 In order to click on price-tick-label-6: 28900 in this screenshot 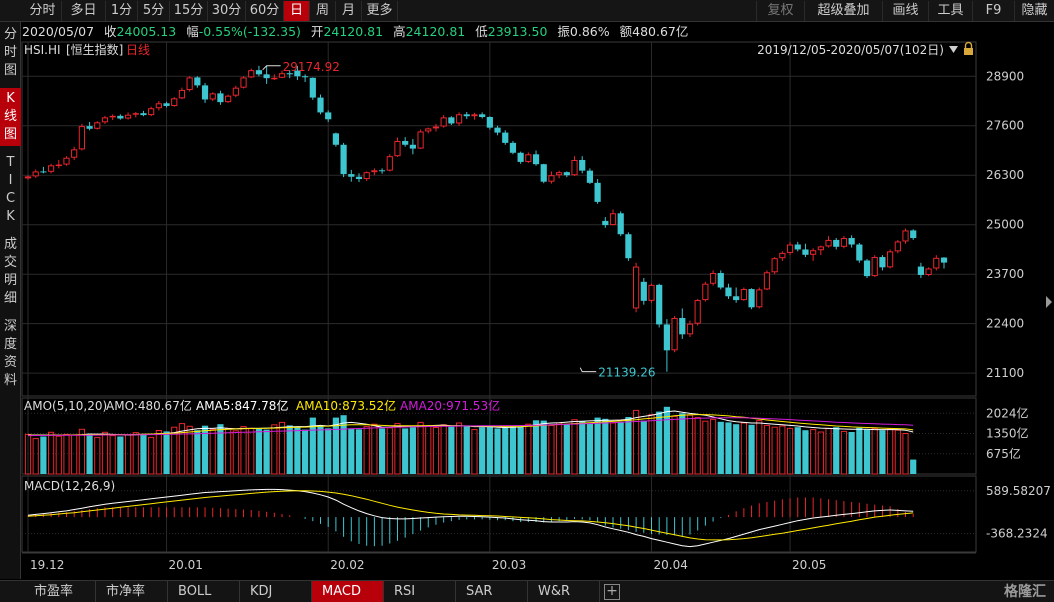, I will do `click(1005, 76)`.